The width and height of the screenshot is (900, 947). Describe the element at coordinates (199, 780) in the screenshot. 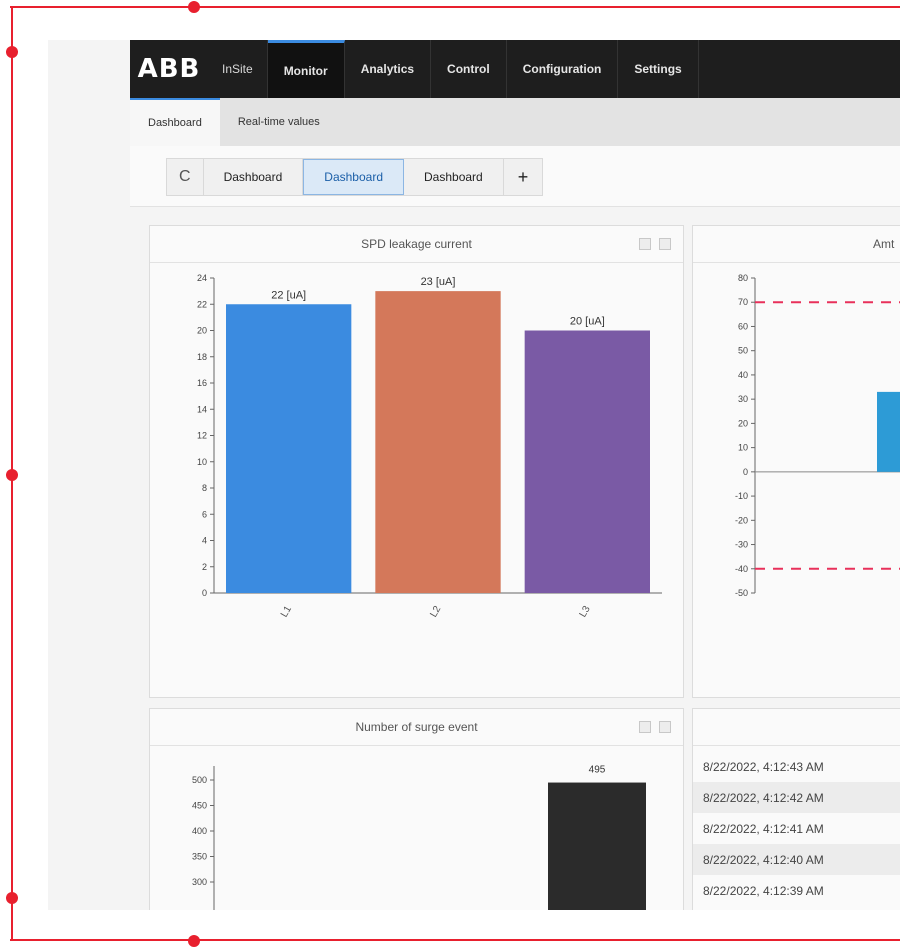

I see `y-tick-label: 500` at that location.